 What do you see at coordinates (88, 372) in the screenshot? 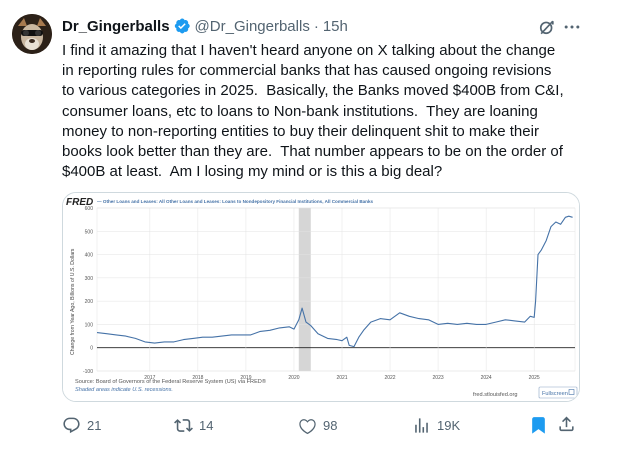
I see `y-tick-label: -100` at bounding box center [88, 372].